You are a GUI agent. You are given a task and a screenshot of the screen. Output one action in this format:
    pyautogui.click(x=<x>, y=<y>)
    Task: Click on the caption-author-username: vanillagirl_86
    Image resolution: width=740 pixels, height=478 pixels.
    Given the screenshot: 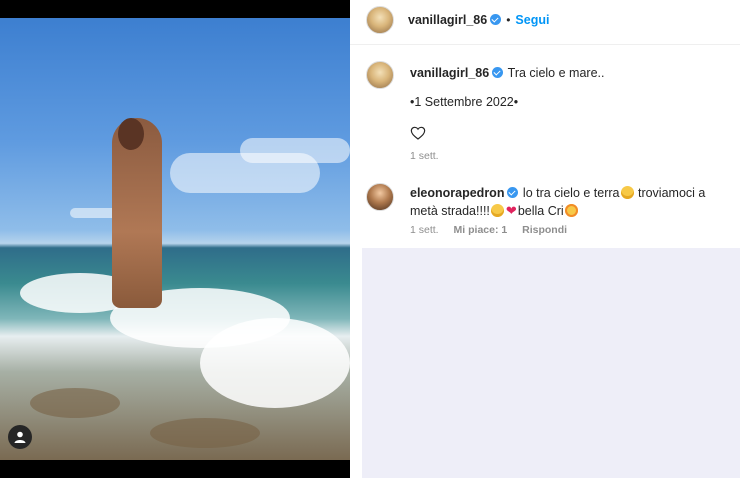 What is the action you would take?
    pyautogui.click(x=449, y=73)
    